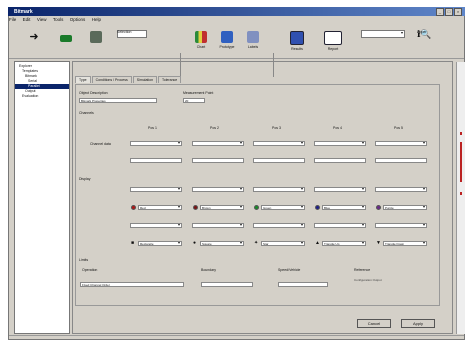  What do you see at coordinates (214, 128) in the screenshot?
I see `channel-header-2: Pos 2` at bounding box center [214, 128].